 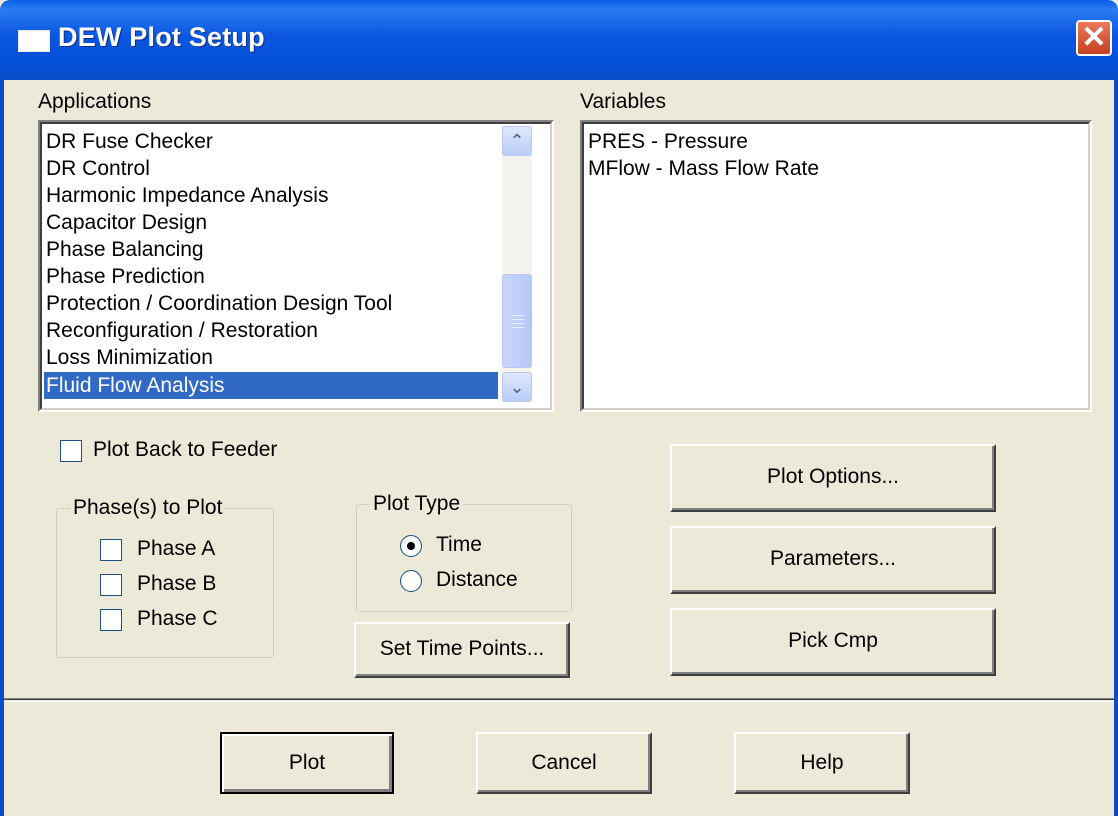 I want to click on cancel-label: Cancel, so click(x=564, y=762).